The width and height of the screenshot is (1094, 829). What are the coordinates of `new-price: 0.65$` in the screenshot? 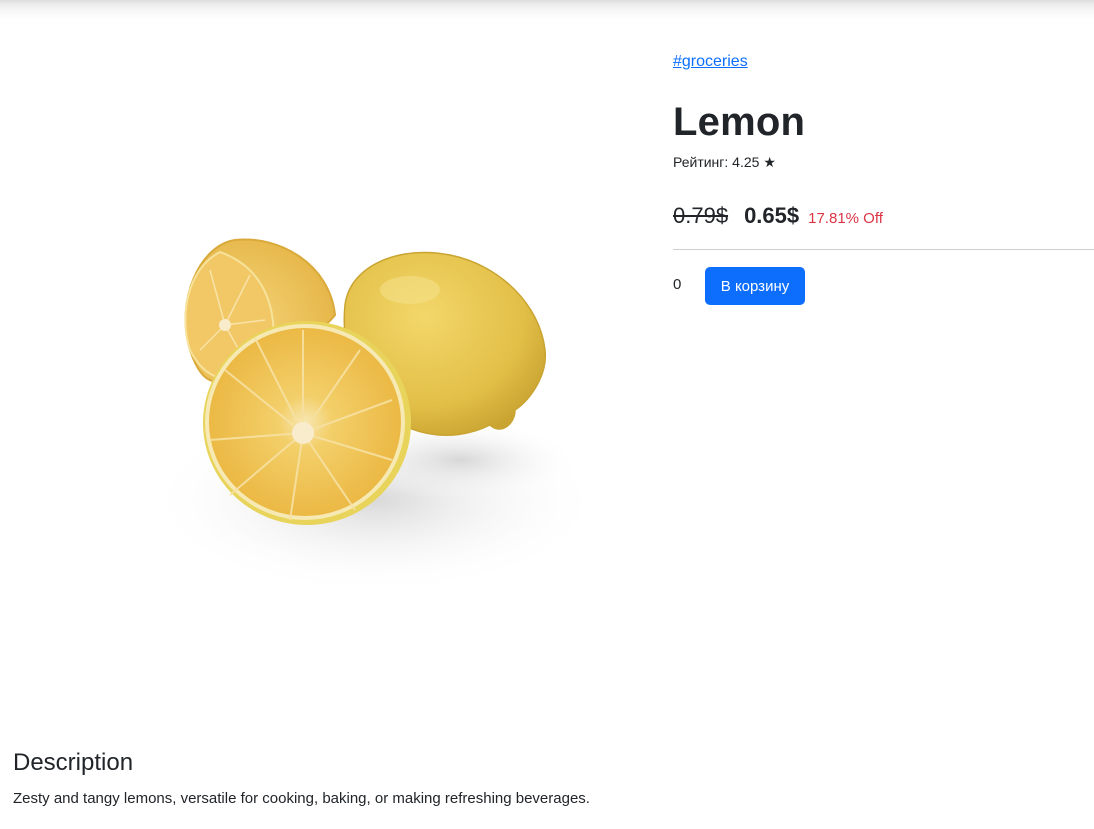 It's located at (772, 215).